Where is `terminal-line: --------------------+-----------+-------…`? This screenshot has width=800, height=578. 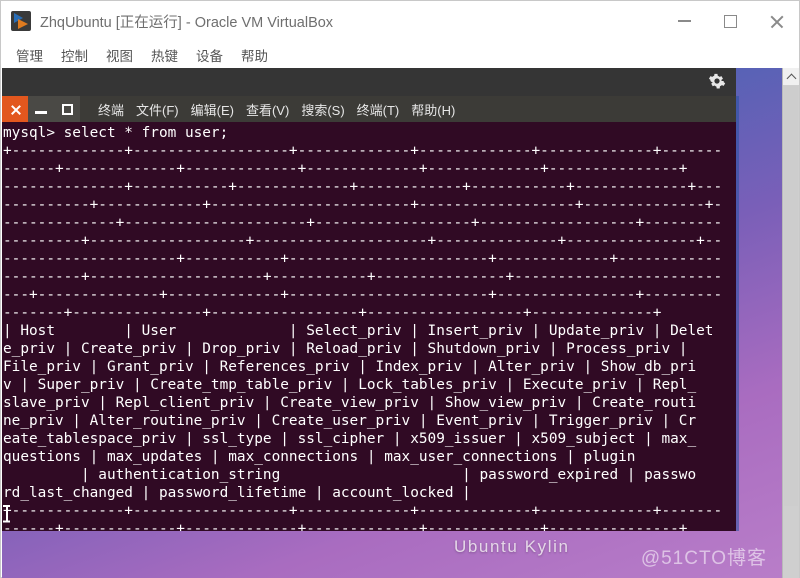 terminal-line: --------------------+-----------+-------… is located at coordinates (363, 259).